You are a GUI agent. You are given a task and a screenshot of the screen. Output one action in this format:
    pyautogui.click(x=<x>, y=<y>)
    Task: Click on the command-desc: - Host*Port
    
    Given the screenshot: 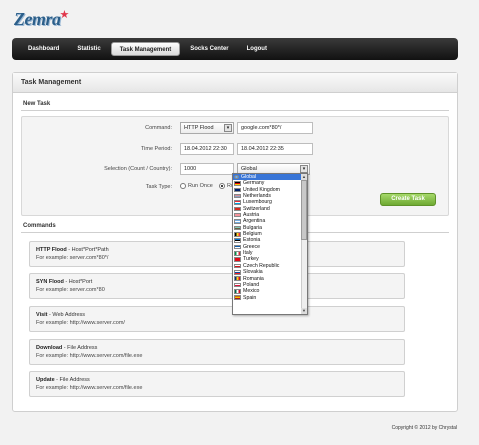 What is the action you would take?
    pyautogui.click(x=78, y=282)
    